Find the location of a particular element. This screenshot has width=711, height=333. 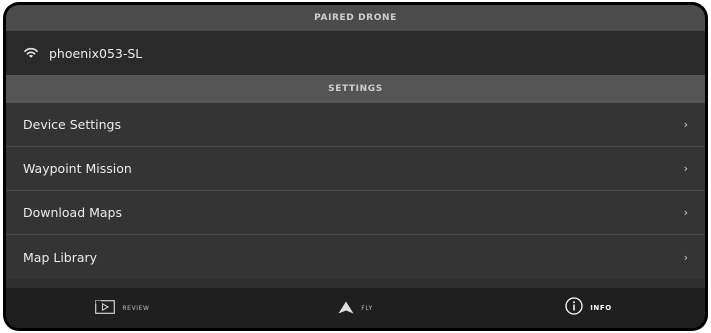

settings-item-map-library: Map Library › is located at coordinates (355, 257).